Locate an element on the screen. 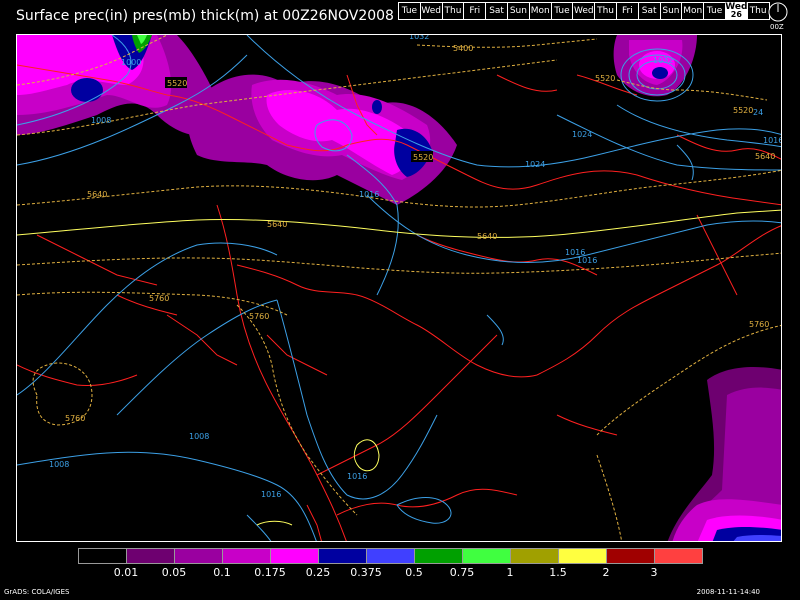 The height and width of the screenshot is (600, 800). pressure-label: 24 is located at coordinates (758, 112).